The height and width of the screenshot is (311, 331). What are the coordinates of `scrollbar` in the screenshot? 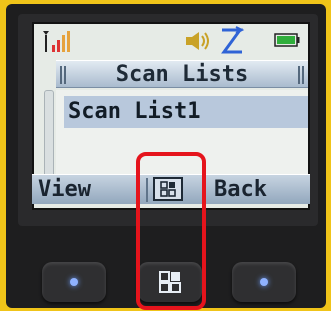 It's located at (49, 136).